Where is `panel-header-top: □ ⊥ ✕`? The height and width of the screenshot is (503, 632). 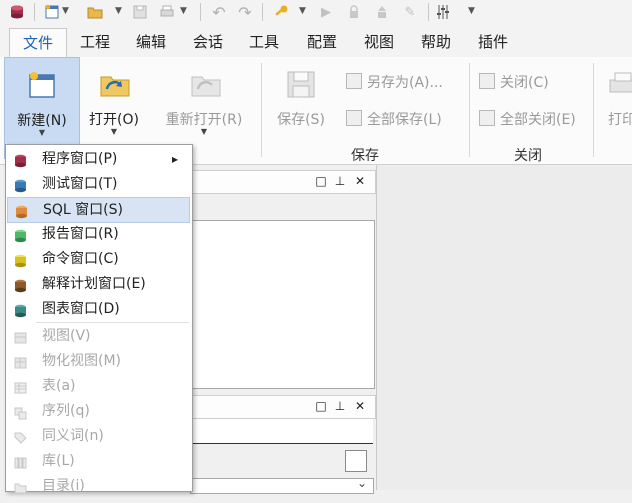 panel-header-top: □ ⊥ ✕ is located at coordinates (283, 182).